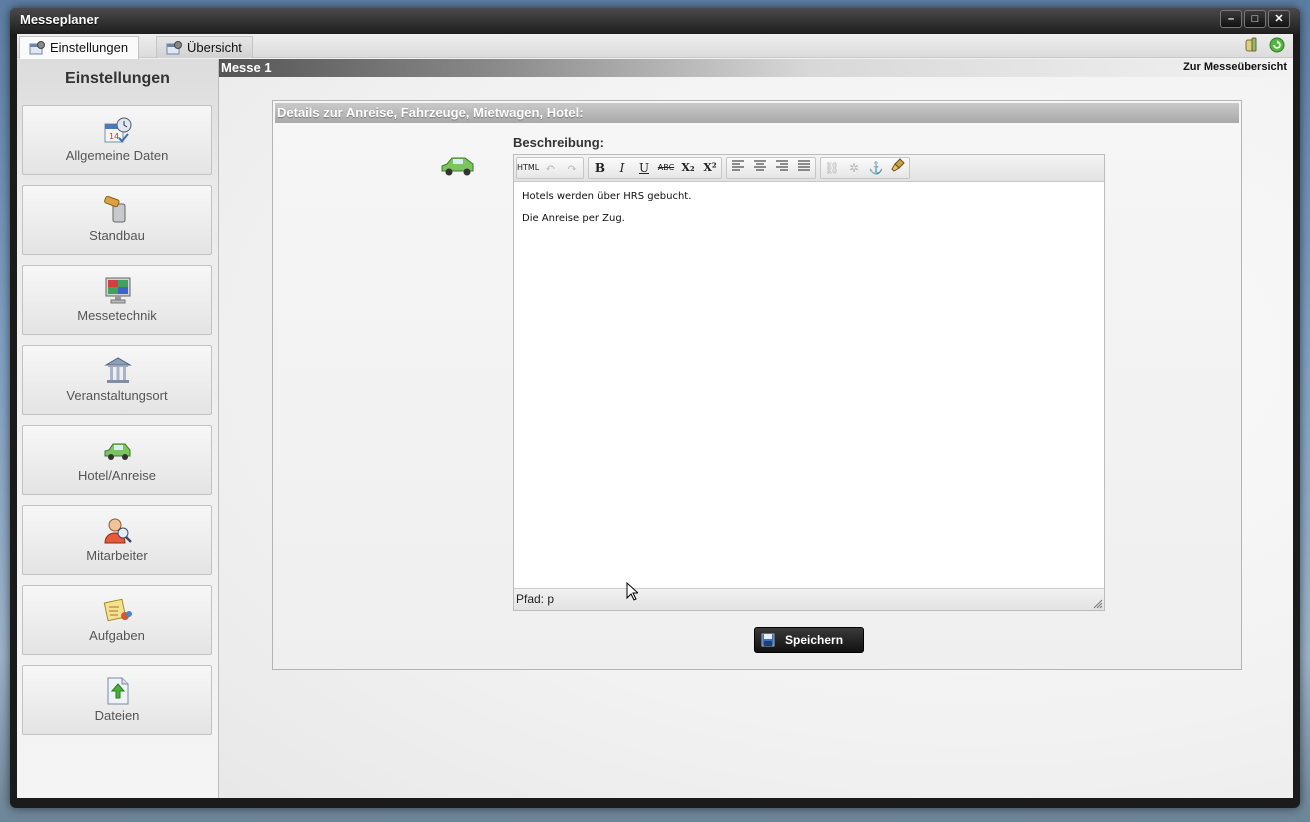 Image resolution: width=1310 pixels, height=822 pixels. I want to click on window-controls: – □ ✕, so click(1255, 19).